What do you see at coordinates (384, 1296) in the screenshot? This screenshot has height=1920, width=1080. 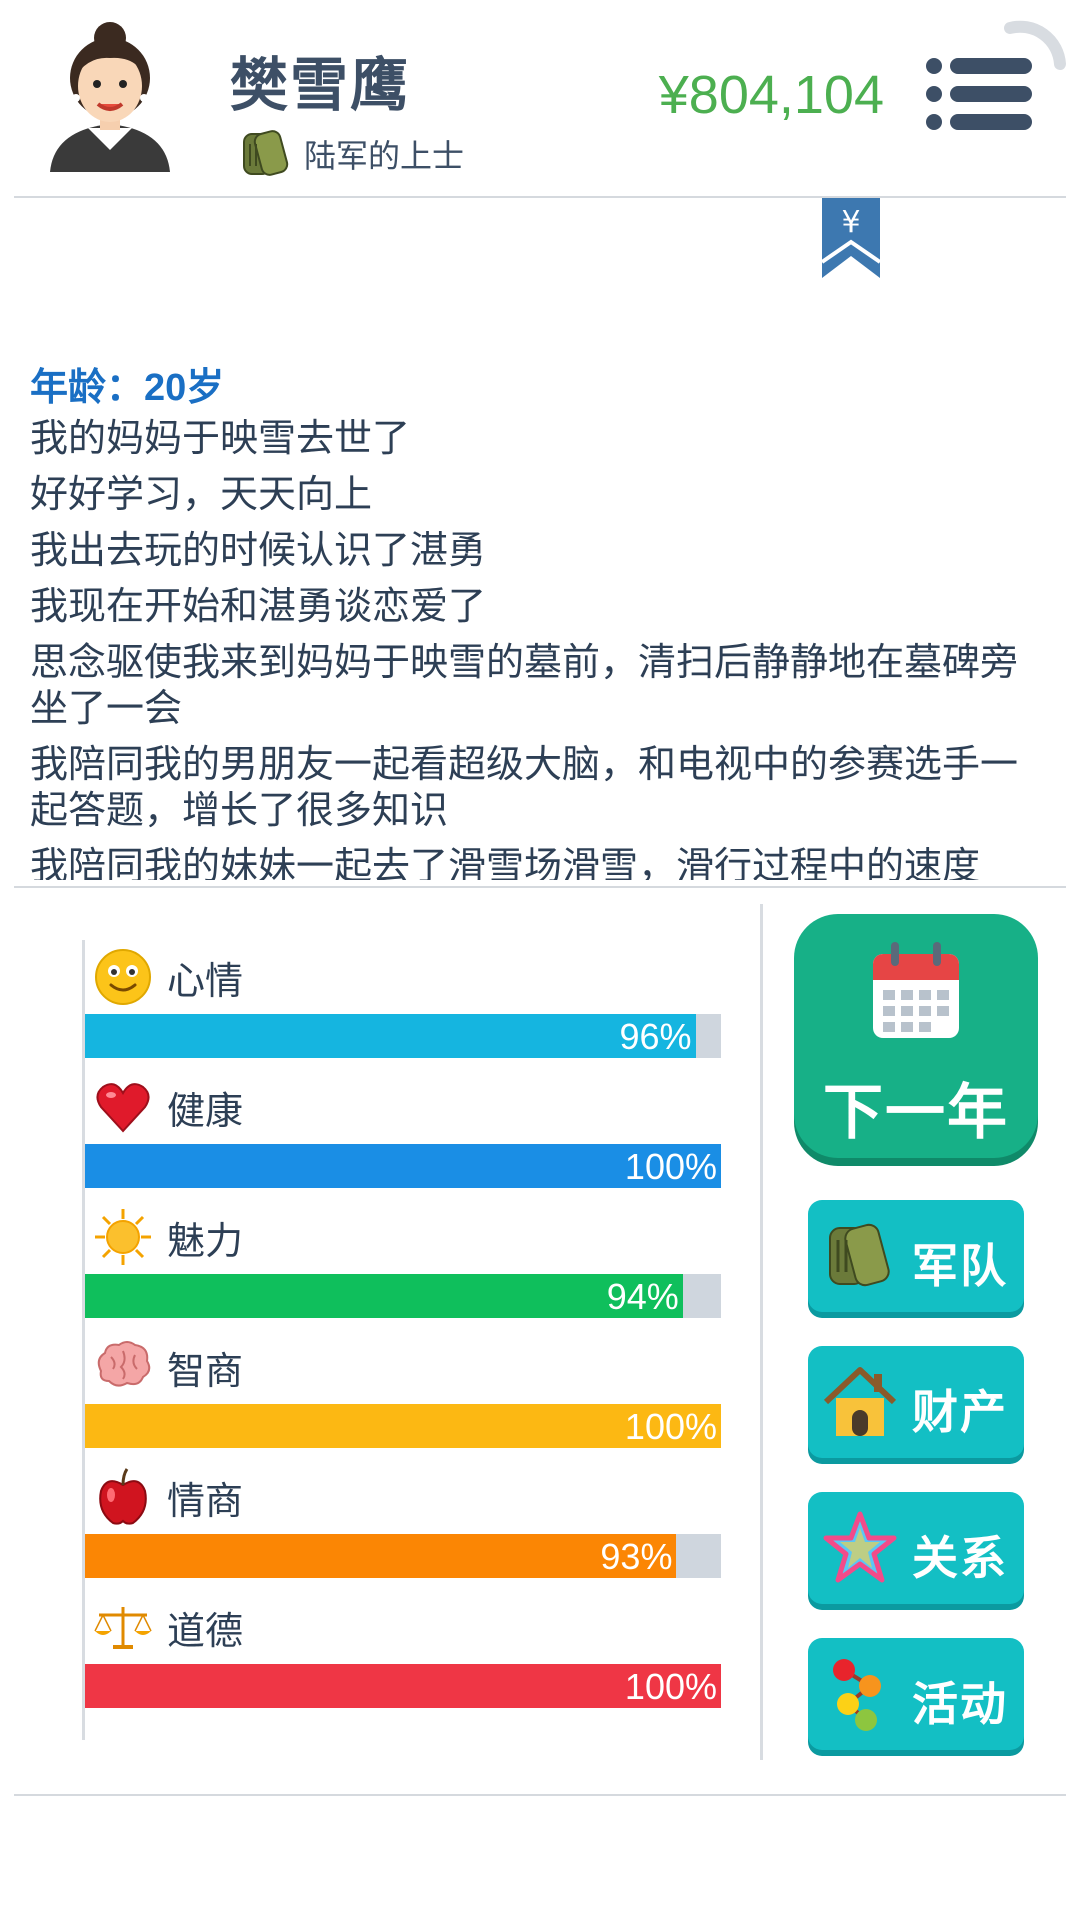 I see `stat-bar-fill: 94%` at bounding box center [384, 1296].